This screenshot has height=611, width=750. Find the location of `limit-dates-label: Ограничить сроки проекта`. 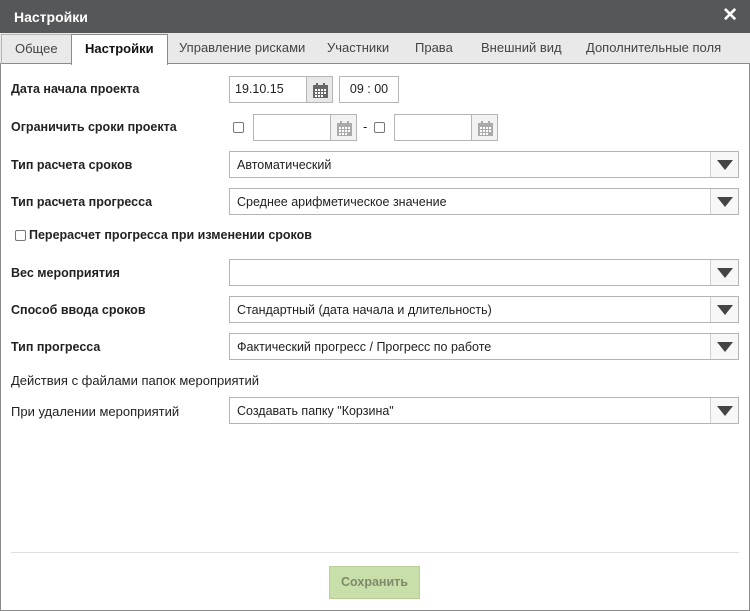

limit-dates-label: Ограничить сроки проекта is located at coordinates (94, 127).